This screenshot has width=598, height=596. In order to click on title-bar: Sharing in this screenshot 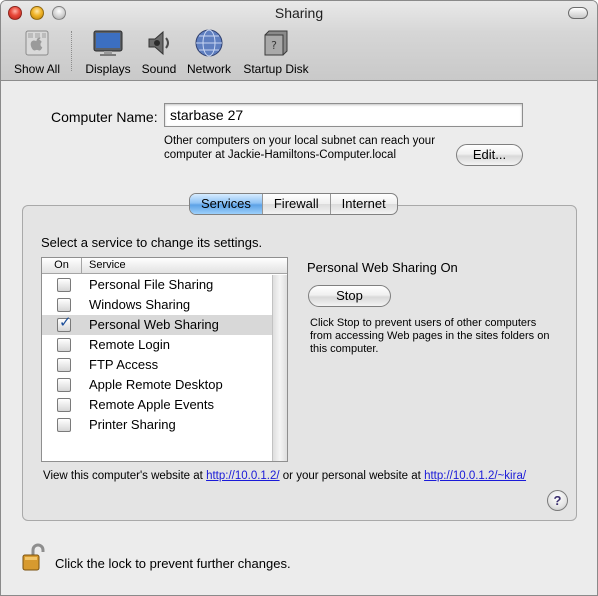, I will do `click(299, 13)`.